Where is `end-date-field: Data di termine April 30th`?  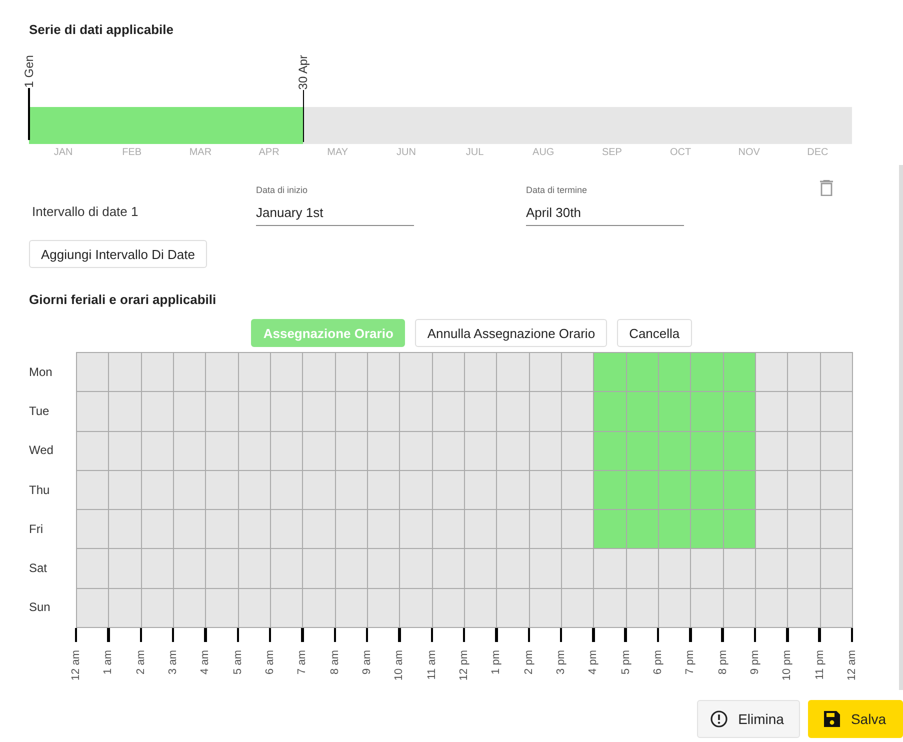
end-date-field: Data di termine April 30th is located at coordinates (605, 205).